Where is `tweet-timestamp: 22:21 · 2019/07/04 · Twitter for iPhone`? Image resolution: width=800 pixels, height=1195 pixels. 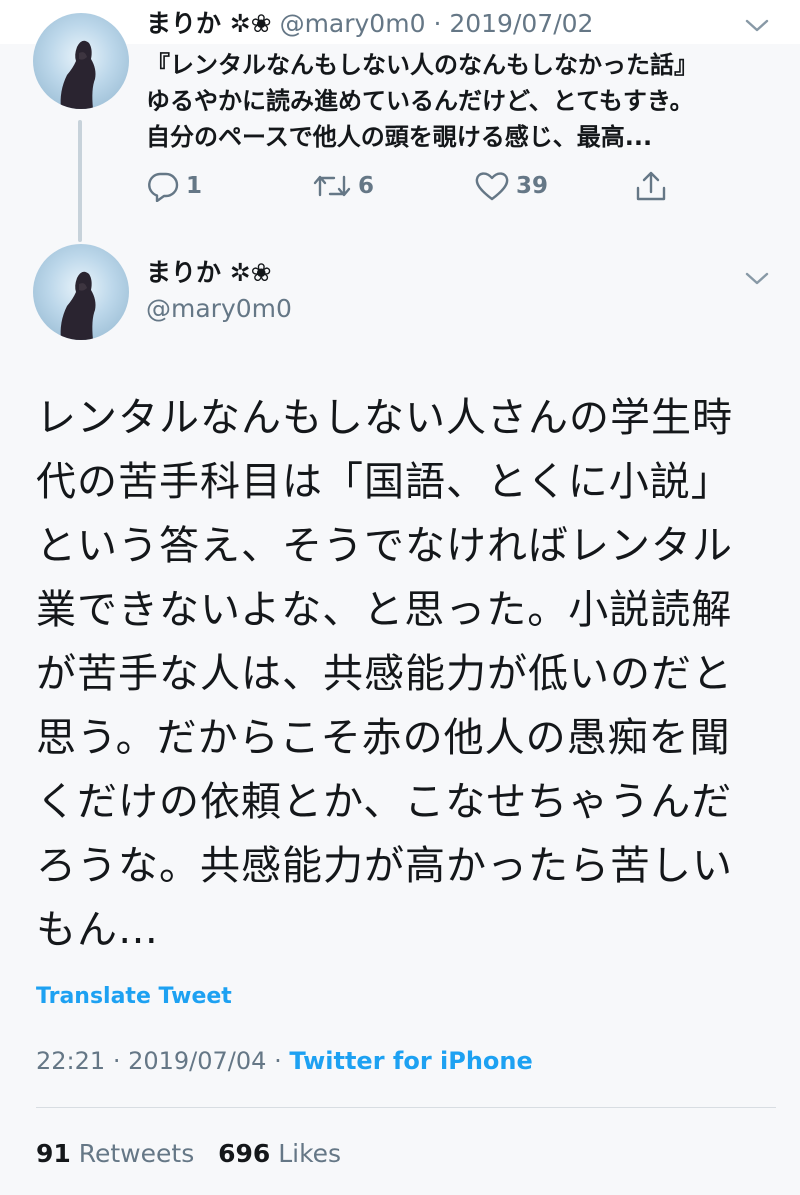
tweet-timestamp: 22:21 · 2019/07/04 · Twitter for iPhone is located at coordinates (284, 1061).